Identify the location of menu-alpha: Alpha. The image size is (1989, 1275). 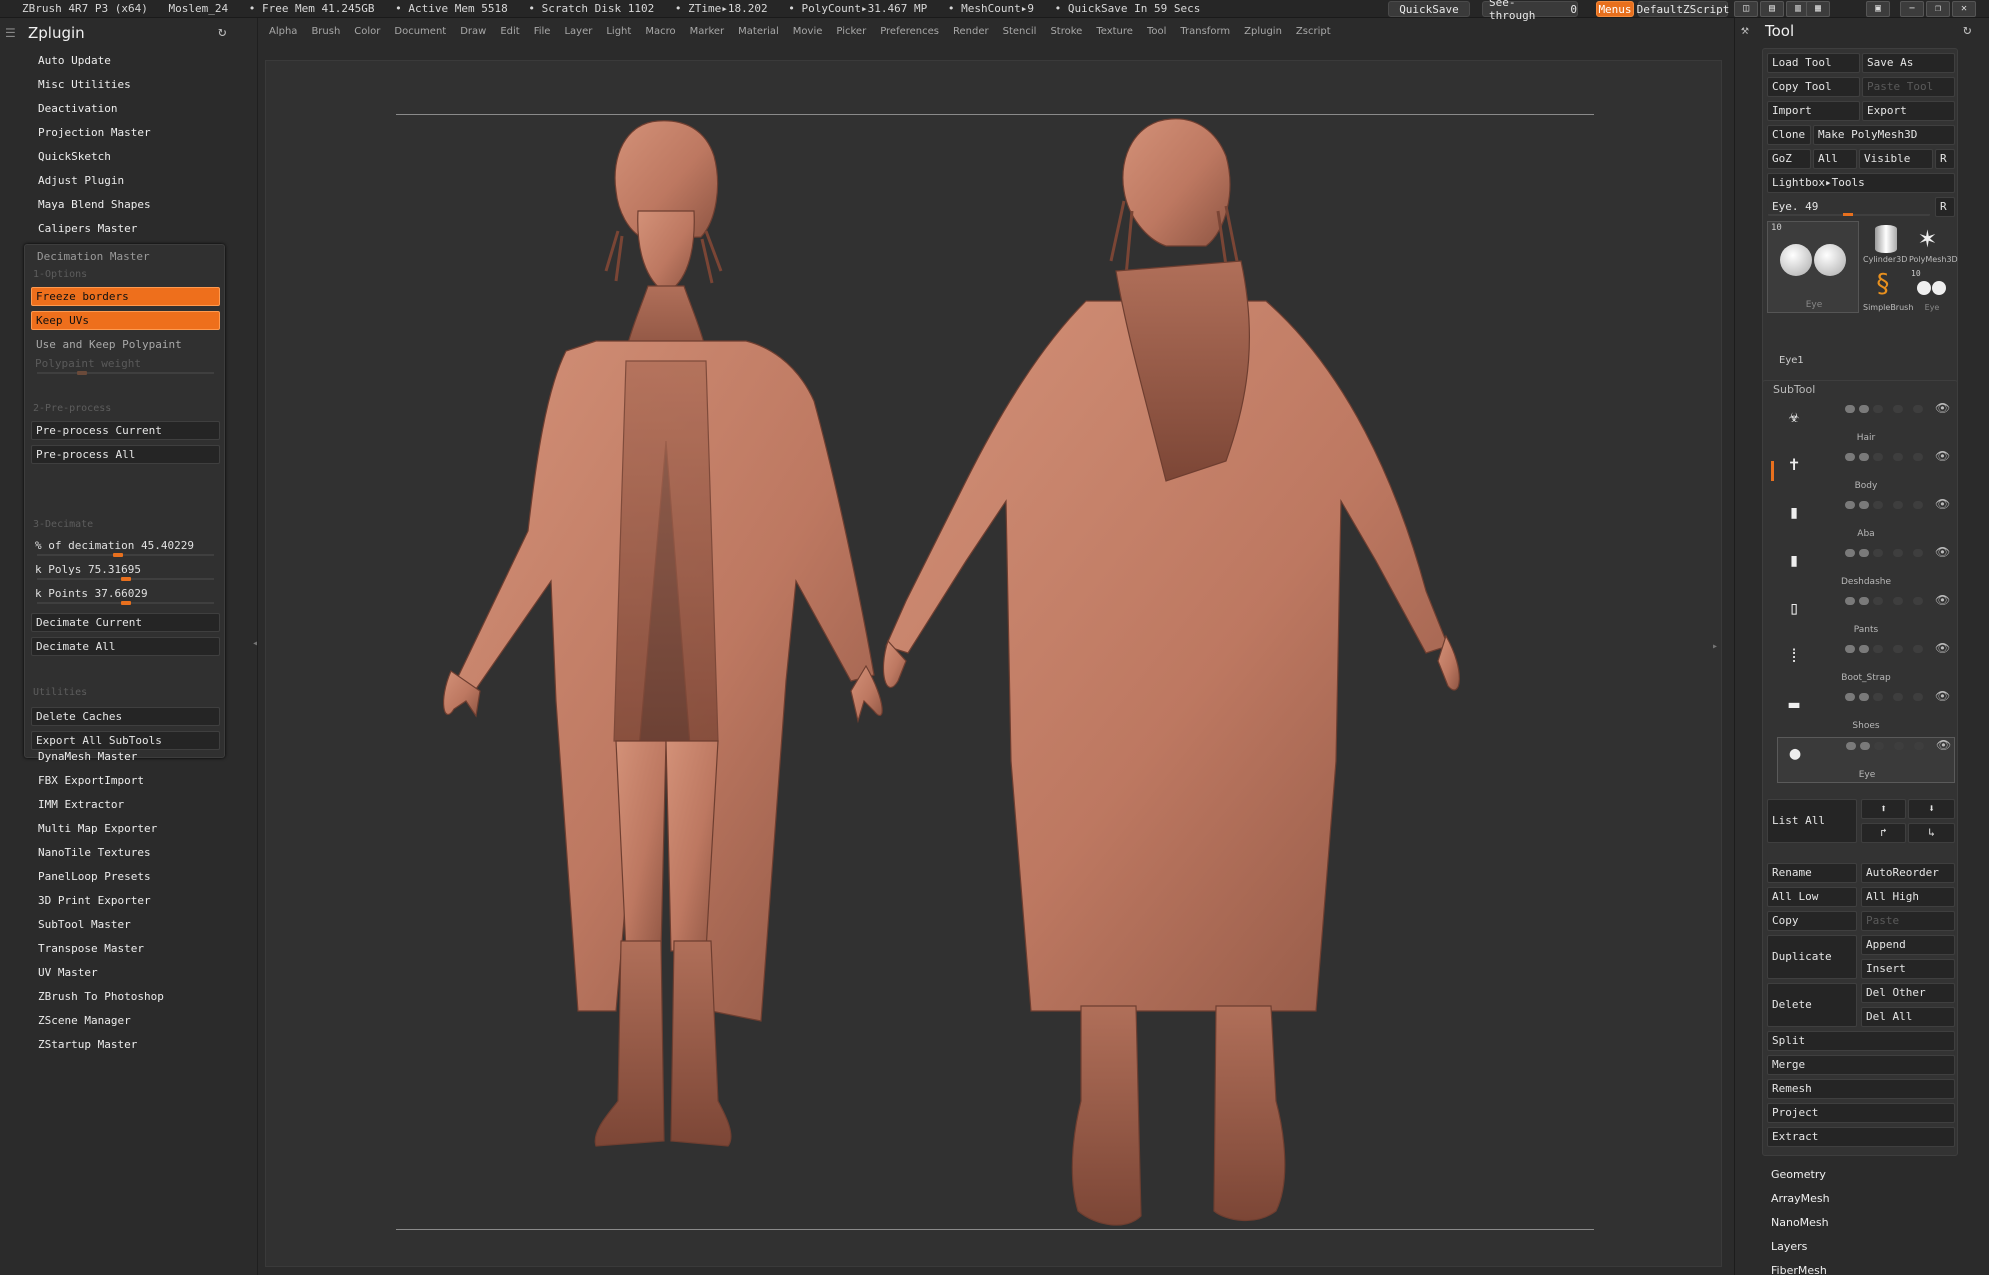
(283, 32).